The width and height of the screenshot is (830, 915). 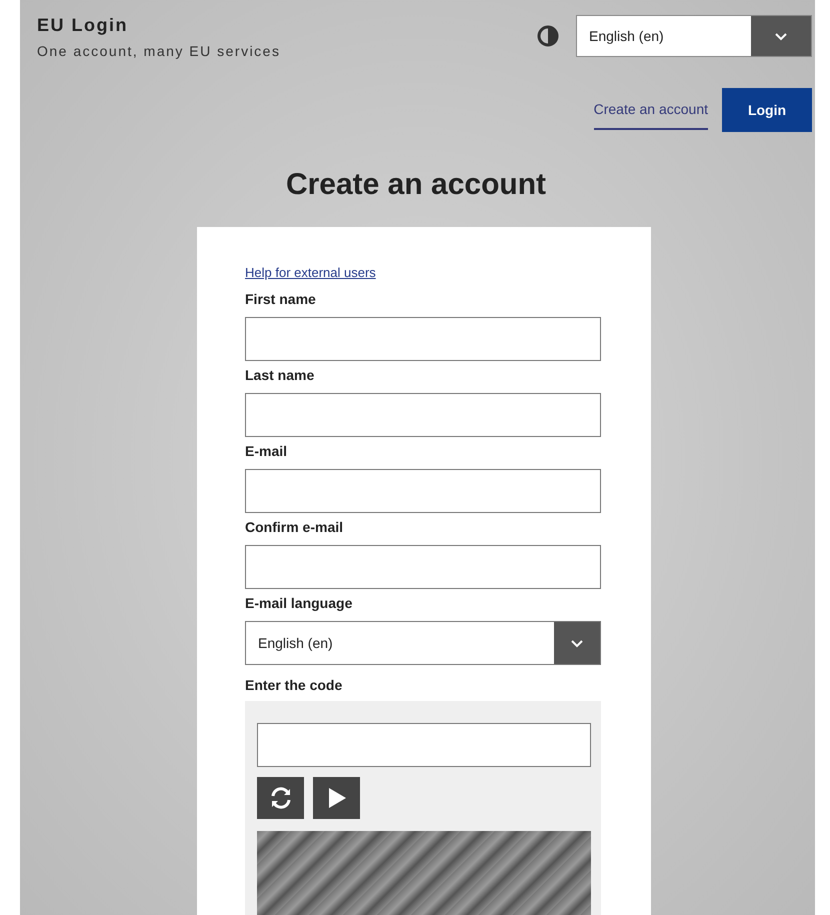 I want to click on create-account-link: Create an account, so click(x=651, y=114).